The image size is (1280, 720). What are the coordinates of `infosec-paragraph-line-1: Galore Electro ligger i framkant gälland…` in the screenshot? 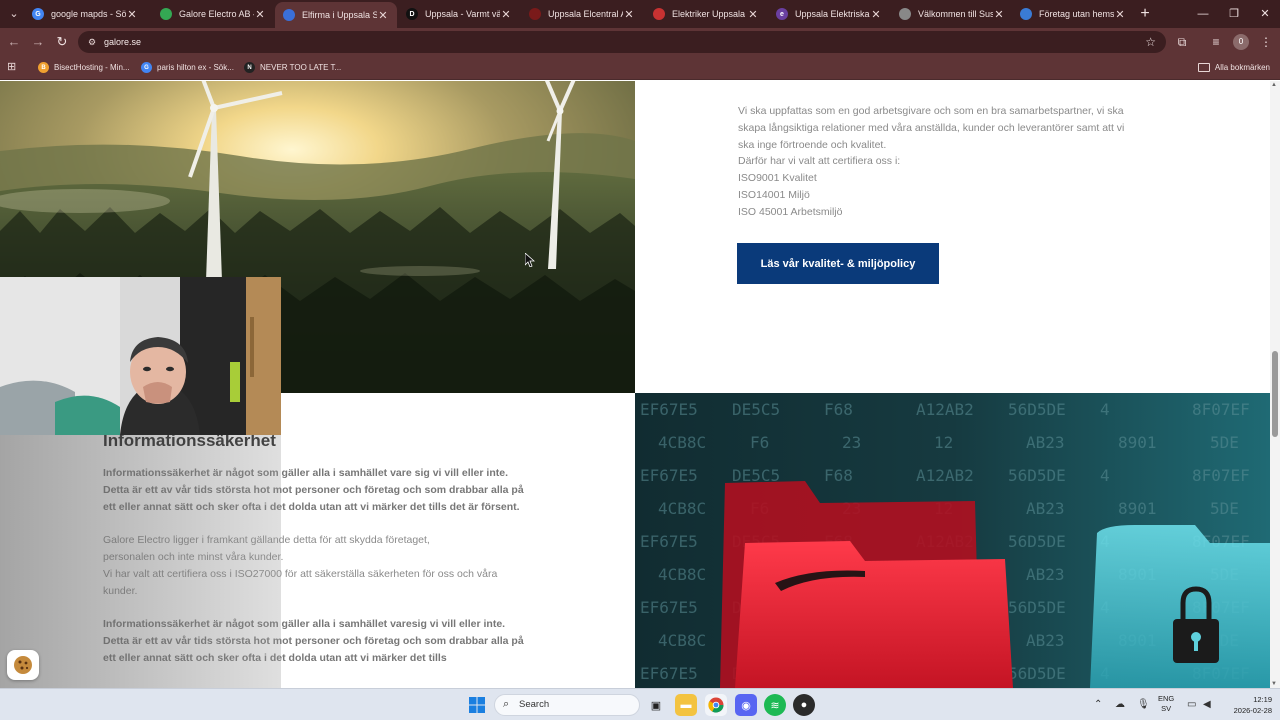 It's located at (266, 540).